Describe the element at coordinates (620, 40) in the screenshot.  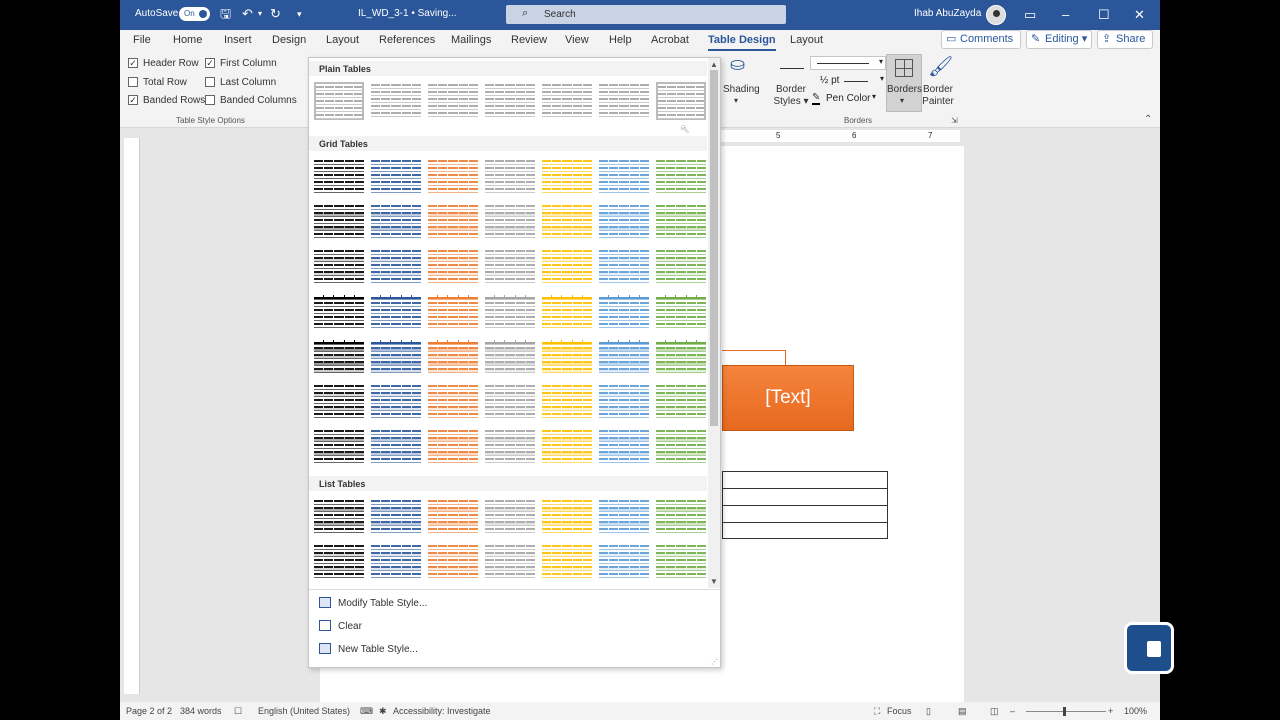
I see `tab-help: Help` at that location.